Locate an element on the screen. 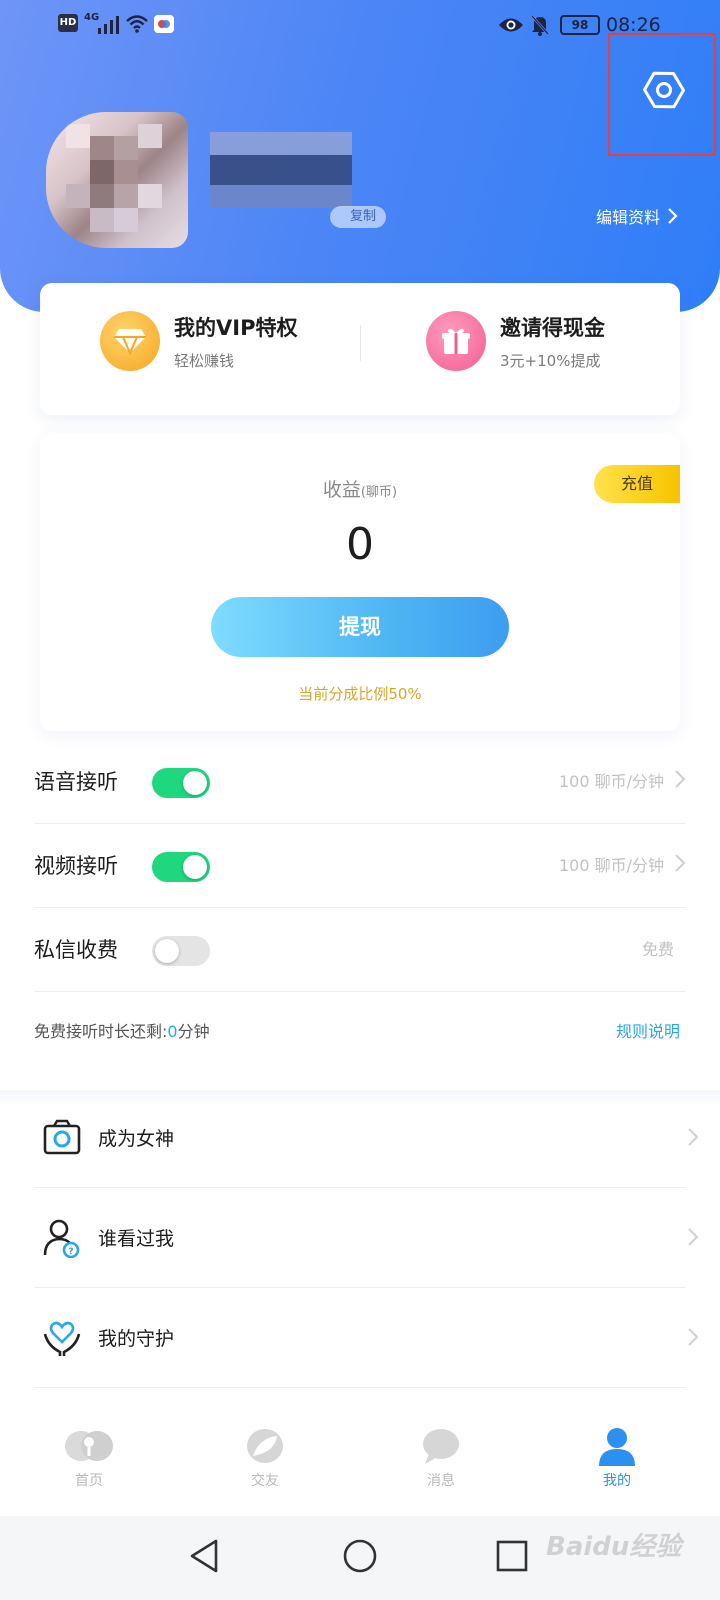  avatar is located at coordinates (117, 180).